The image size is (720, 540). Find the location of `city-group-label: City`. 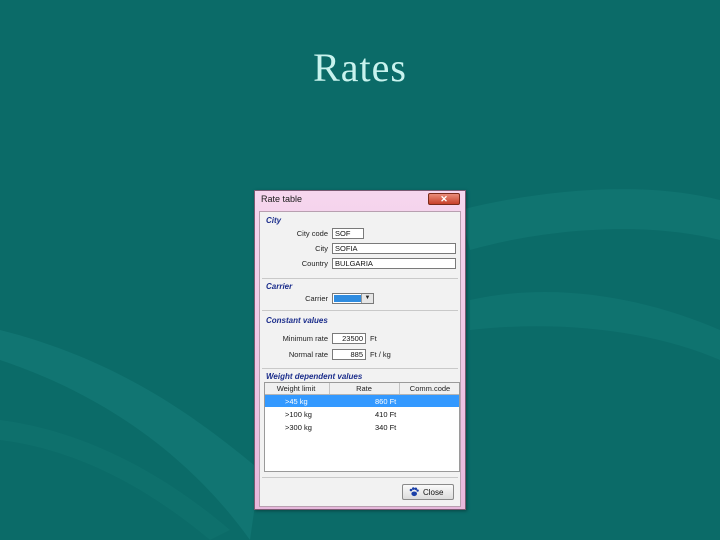

city-group-label: City is located at coordinates (274, 220).